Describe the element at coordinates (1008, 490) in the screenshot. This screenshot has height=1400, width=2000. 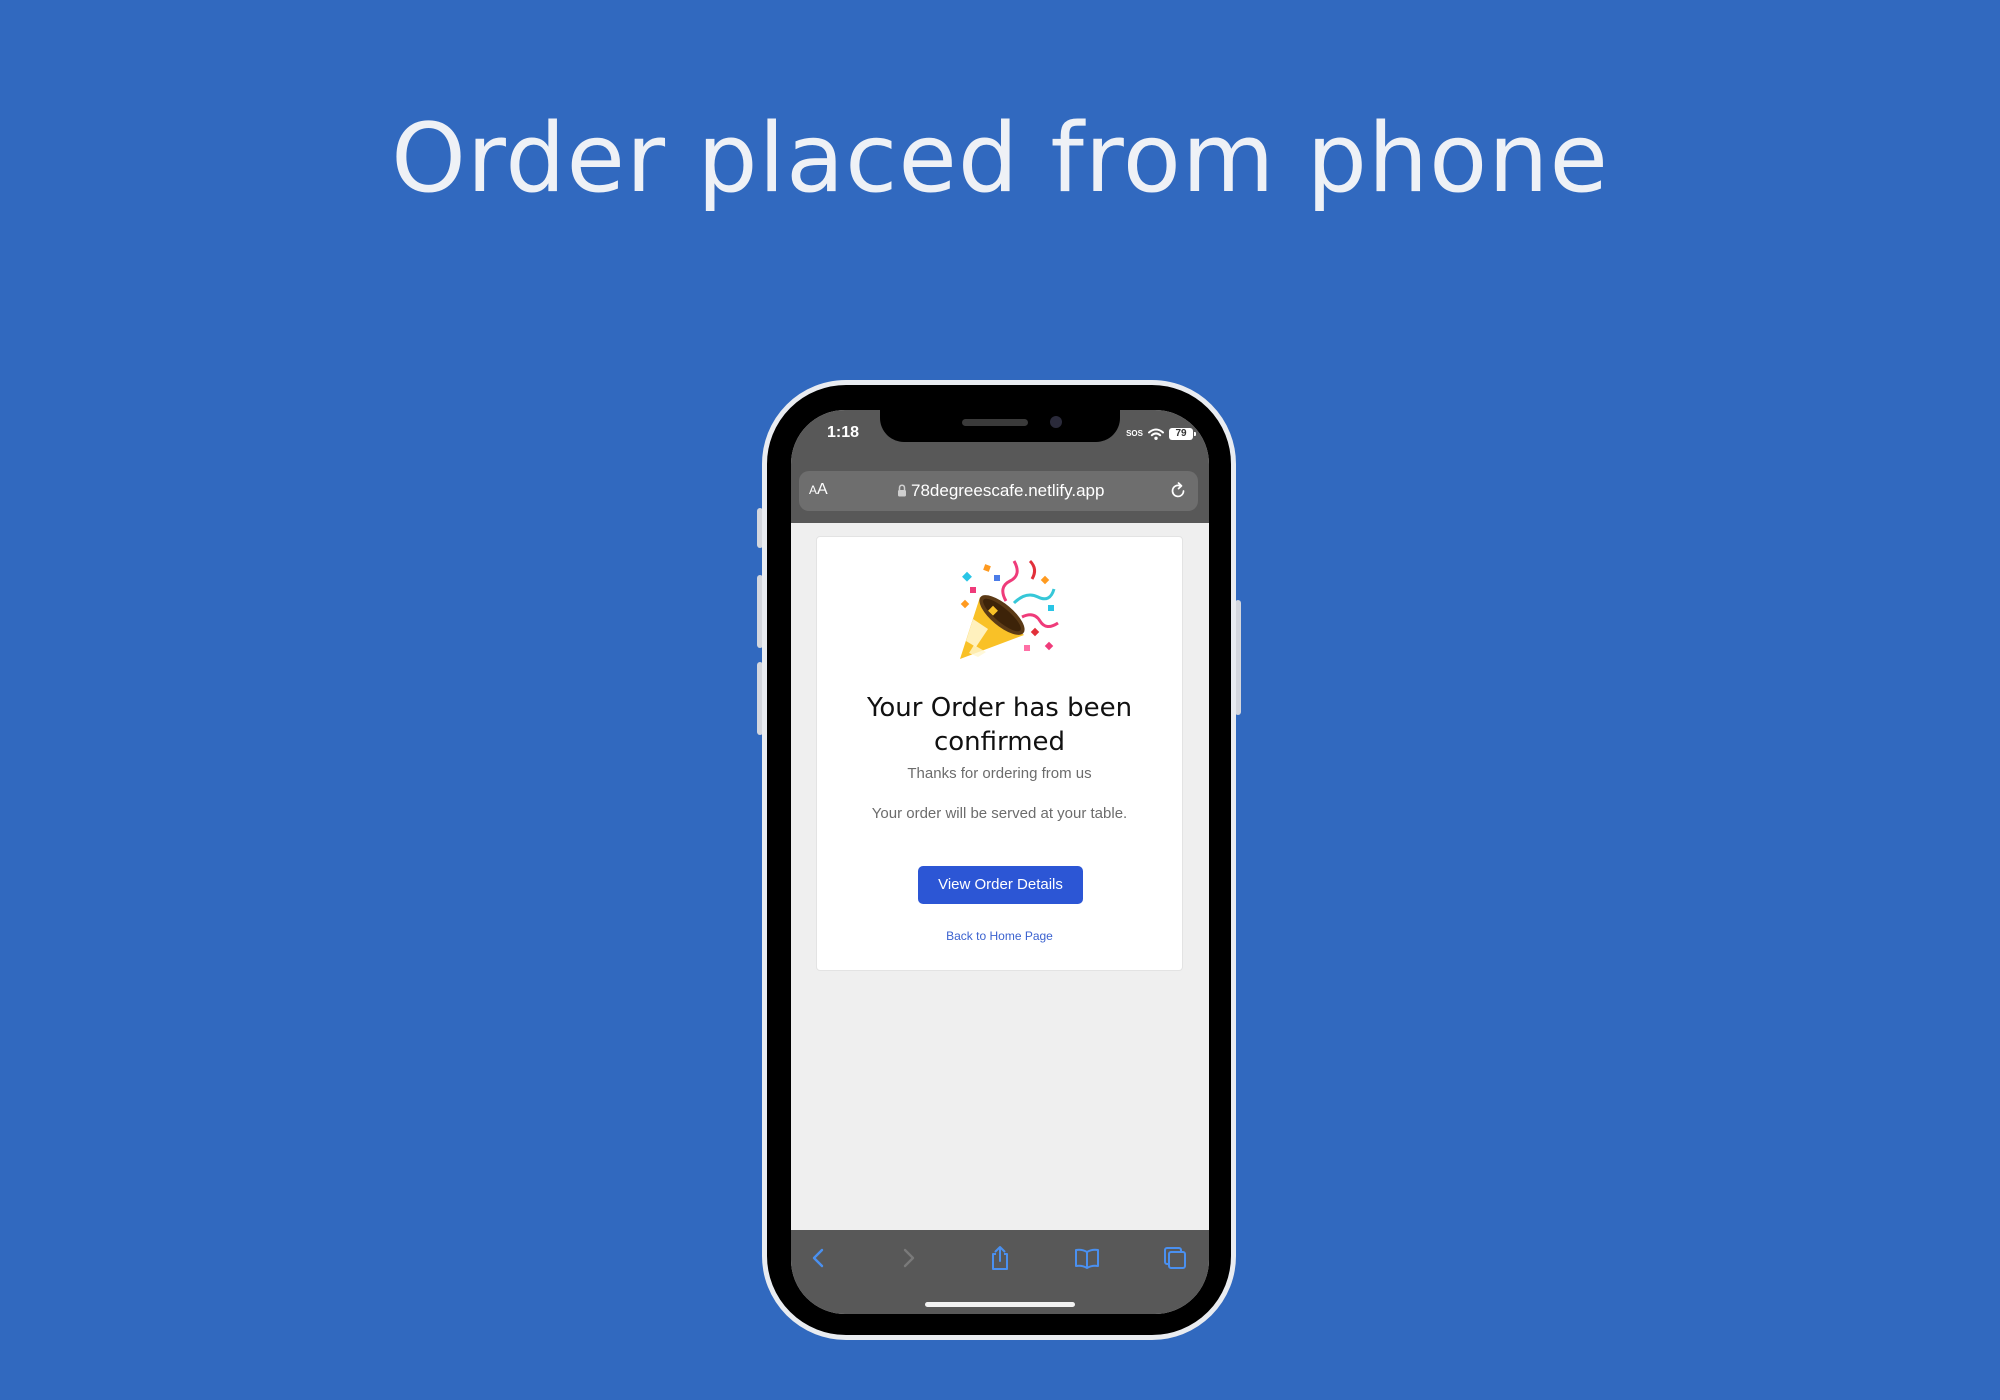
I see `url-text: 78degreescafe.netlify.app` at that location.